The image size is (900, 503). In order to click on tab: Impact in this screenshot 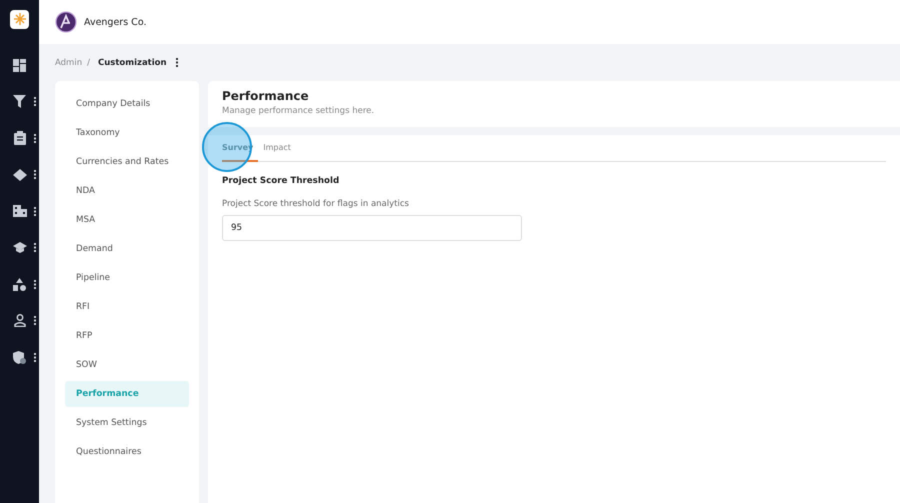, I will do `click(277, 148)`.